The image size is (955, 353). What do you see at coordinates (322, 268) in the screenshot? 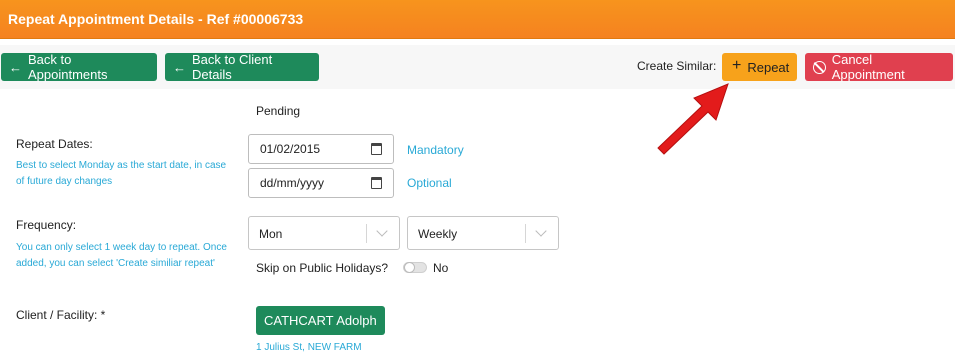
I see `skip-holidays-label: Skip on Public Holidays?` at bounding box center [322, 268].